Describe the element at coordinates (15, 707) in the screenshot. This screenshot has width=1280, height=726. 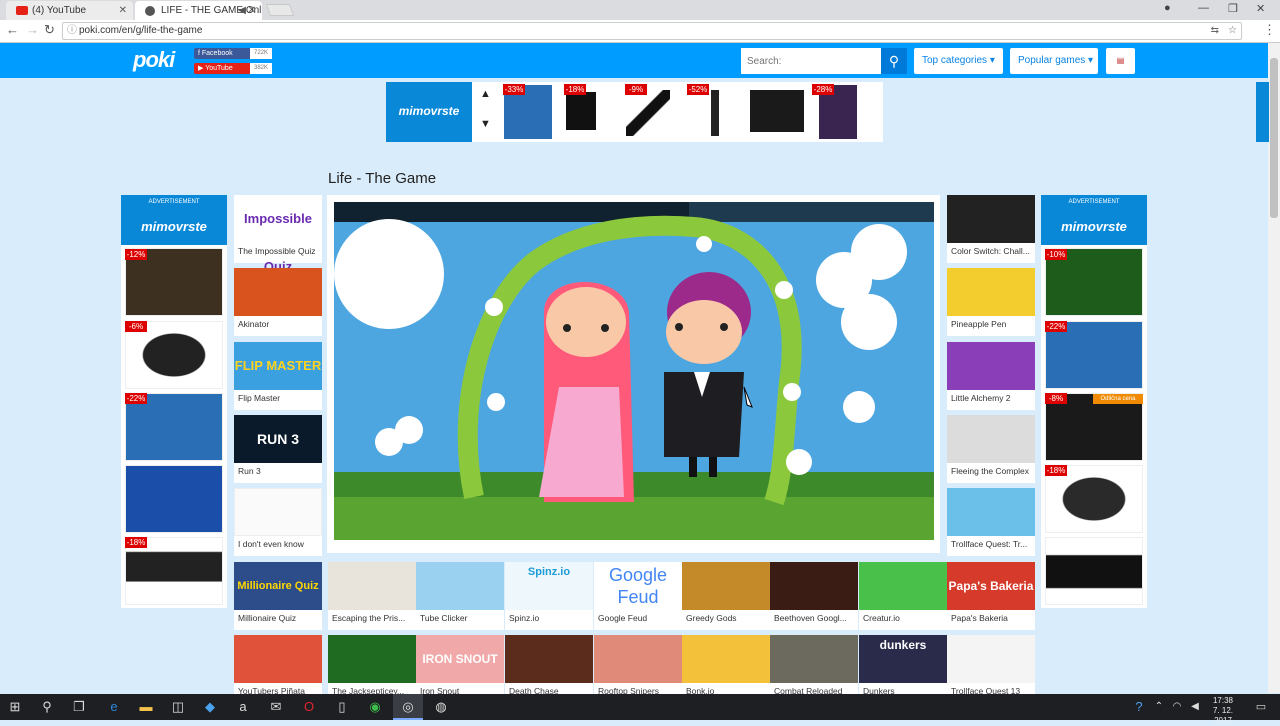
I see `windows-start-icon: ⊞` at that location.